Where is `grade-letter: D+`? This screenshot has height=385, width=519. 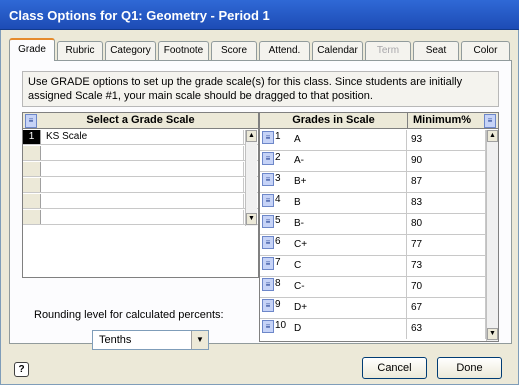
grade-letter: D+ is located at coordinates (348, 308).